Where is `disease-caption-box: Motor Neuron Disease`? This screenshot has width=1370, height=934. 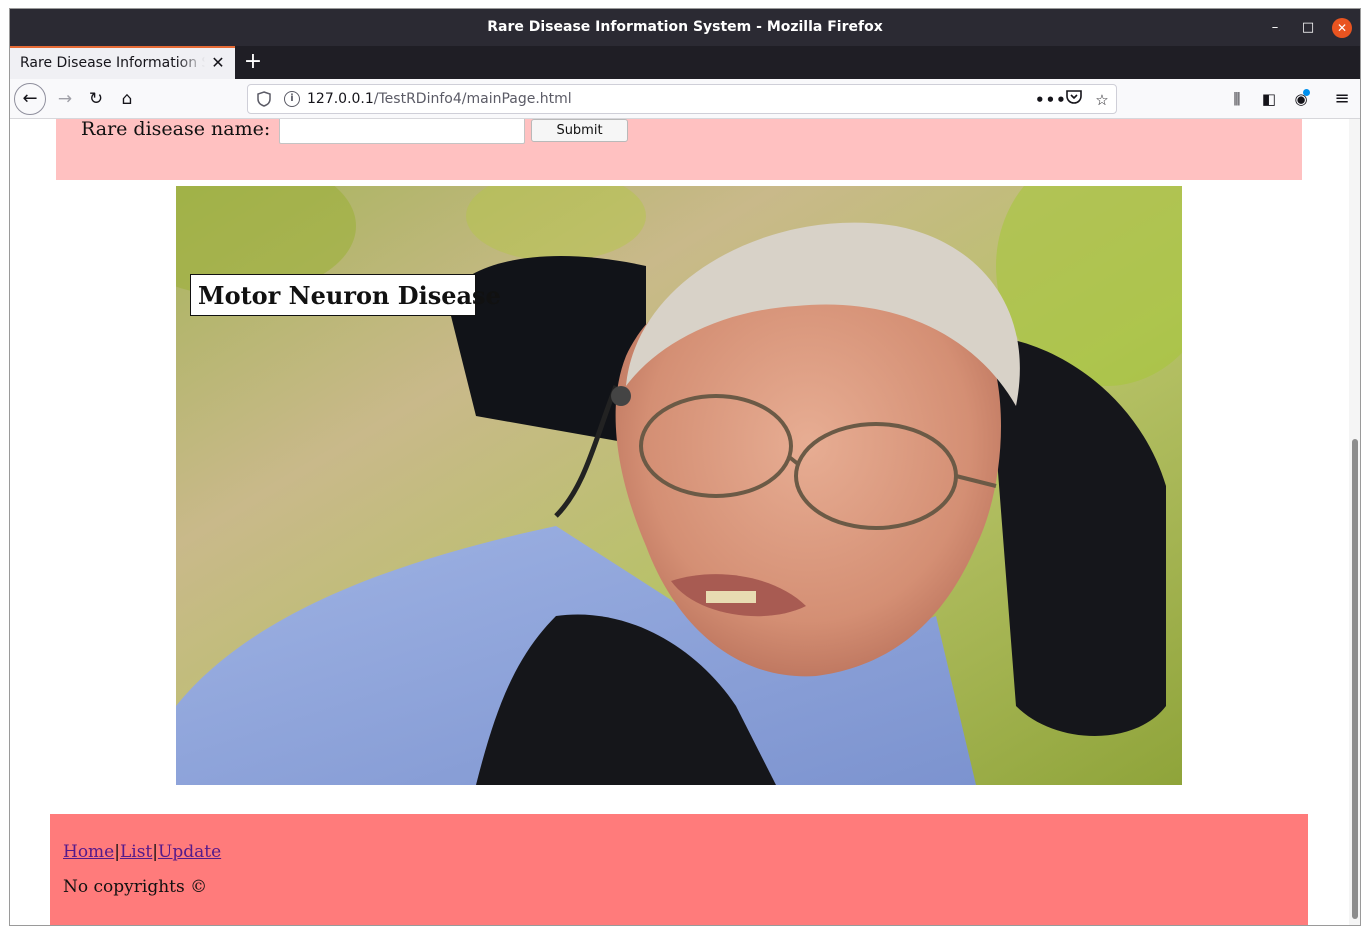
disease-caption-box: Motor Neuron Disease is located at coordinates (345, 295).